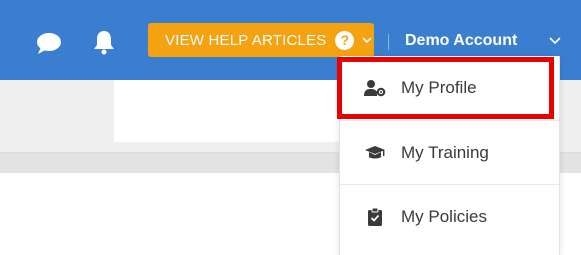 This screenshot has width=581, height=255. I want to click on subheader-panel, so click(227, 111).